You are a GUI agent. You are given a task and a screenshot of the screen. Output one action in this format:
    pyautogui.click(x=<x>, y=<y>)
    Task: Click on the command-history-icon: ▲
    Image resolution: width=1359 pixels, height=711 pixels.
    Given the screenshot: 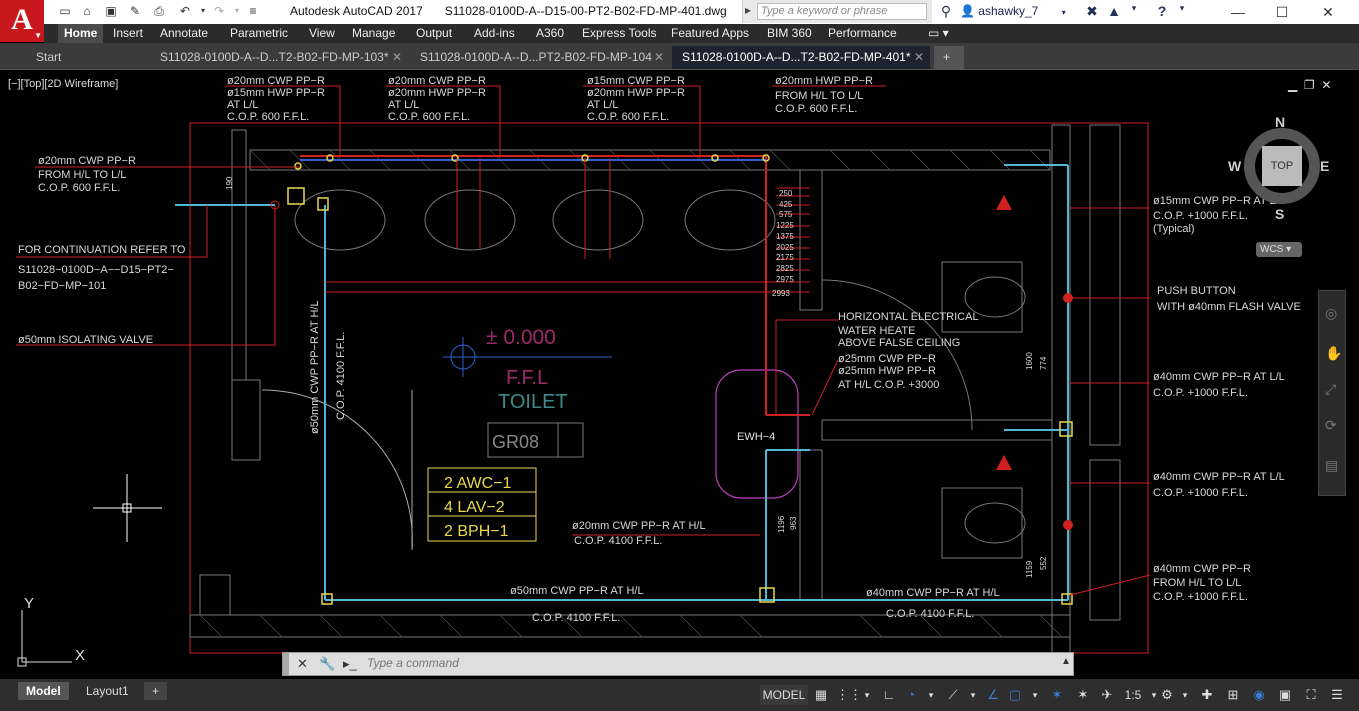 What is the action you would take?
    pyautogui.click(x=1066, y=661)
    